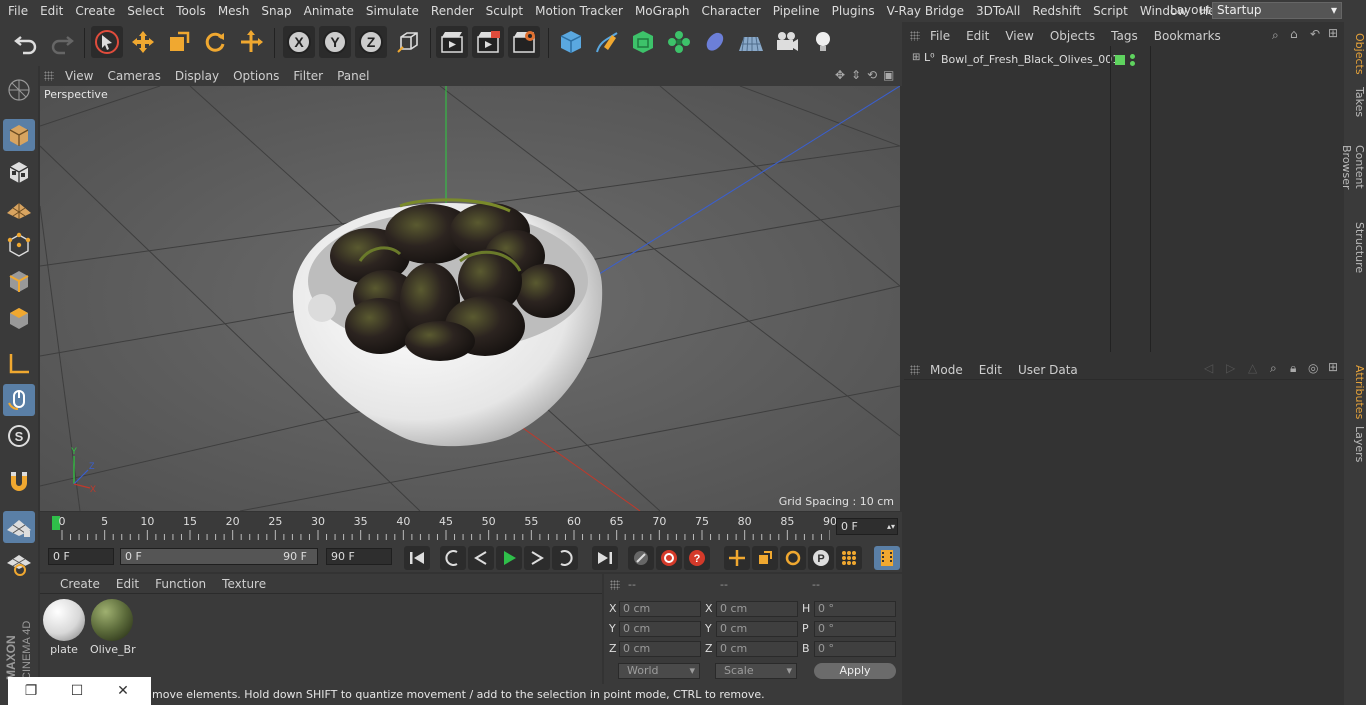  What do you see at coordinates (234, 11) in the screenshot?
I see `menu-mesh: Mesh` at bounding box center [234, 11].